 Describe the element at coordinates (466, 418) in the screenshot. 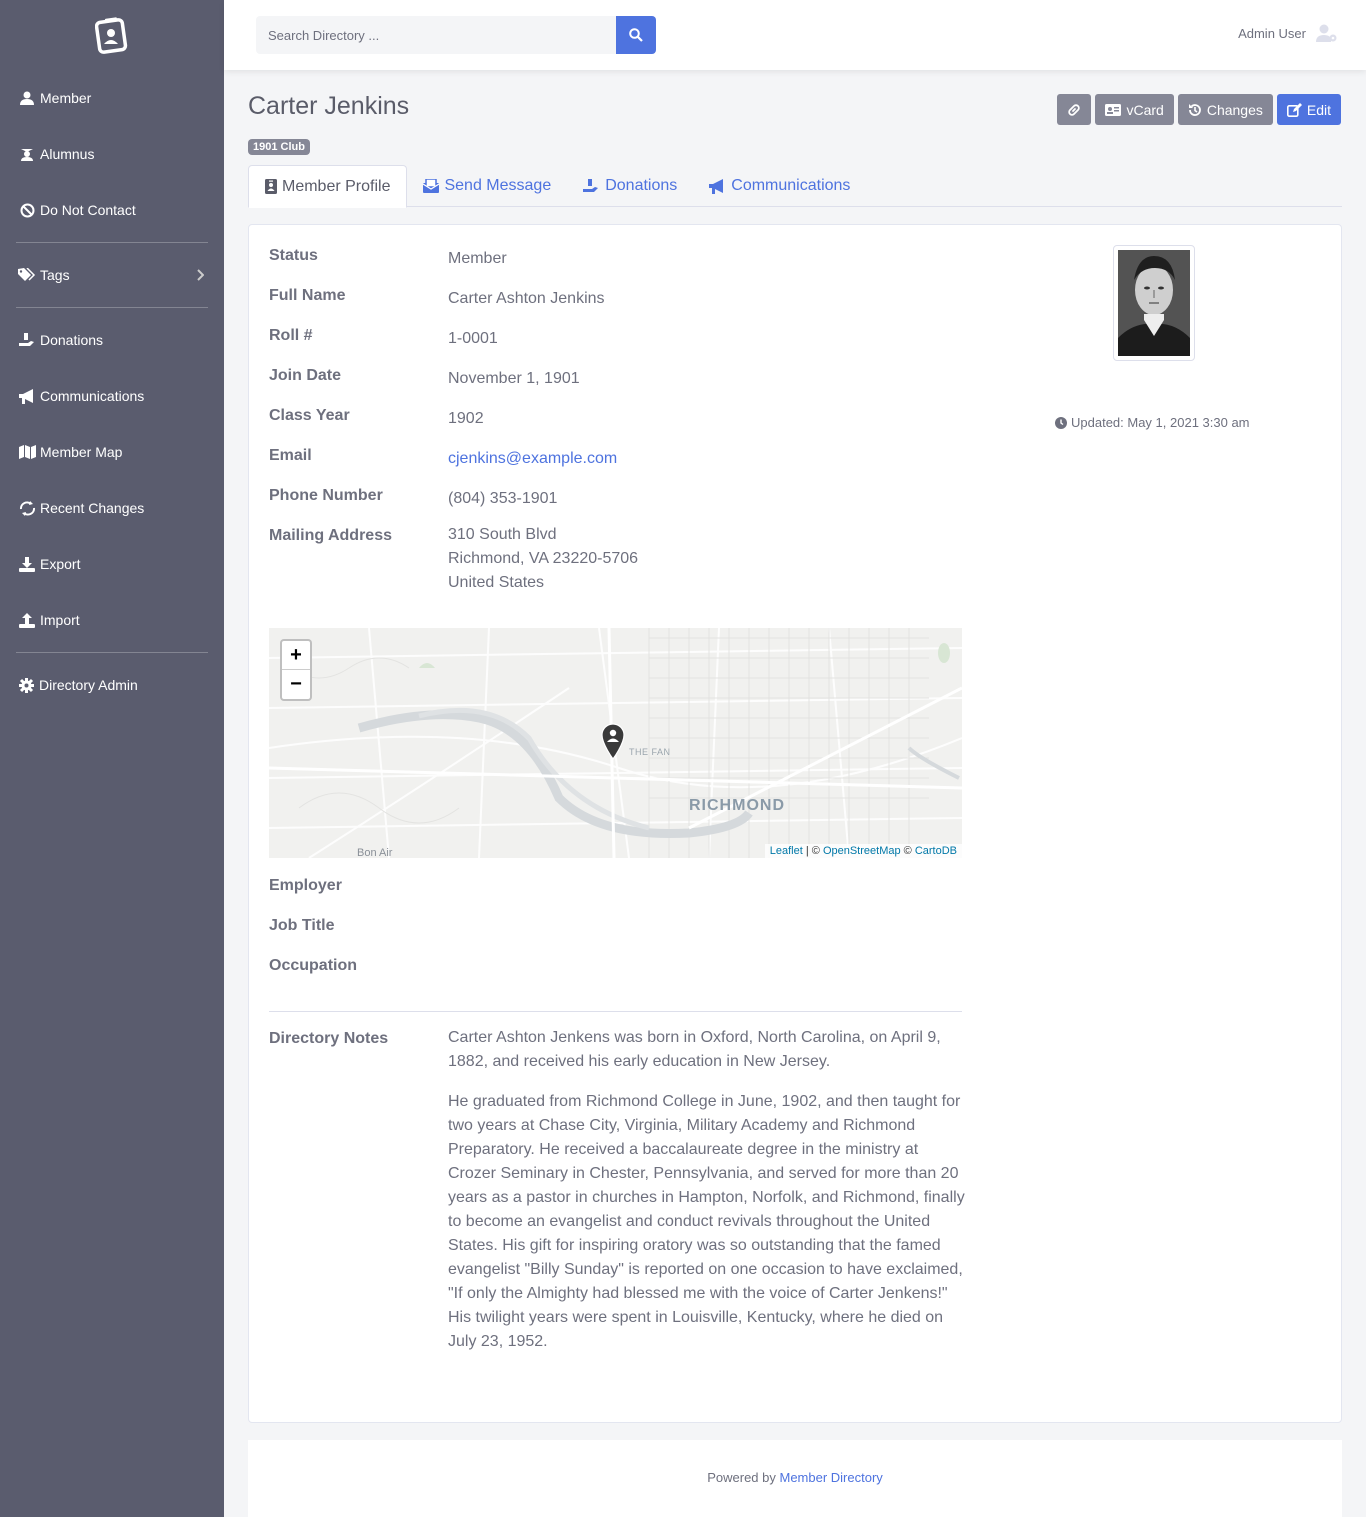

I see `field-value: 1902` at that location.